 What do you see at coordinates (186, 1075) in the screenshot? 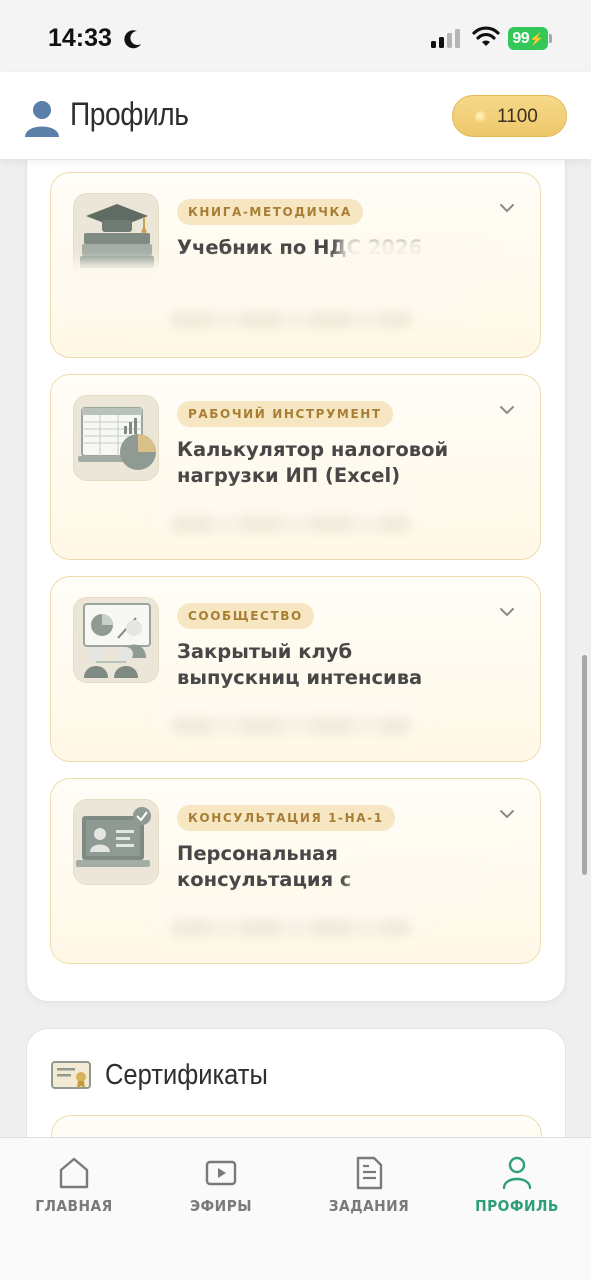
I see `certificates-title: Сертификаты` at bounding box center [186, 1075].